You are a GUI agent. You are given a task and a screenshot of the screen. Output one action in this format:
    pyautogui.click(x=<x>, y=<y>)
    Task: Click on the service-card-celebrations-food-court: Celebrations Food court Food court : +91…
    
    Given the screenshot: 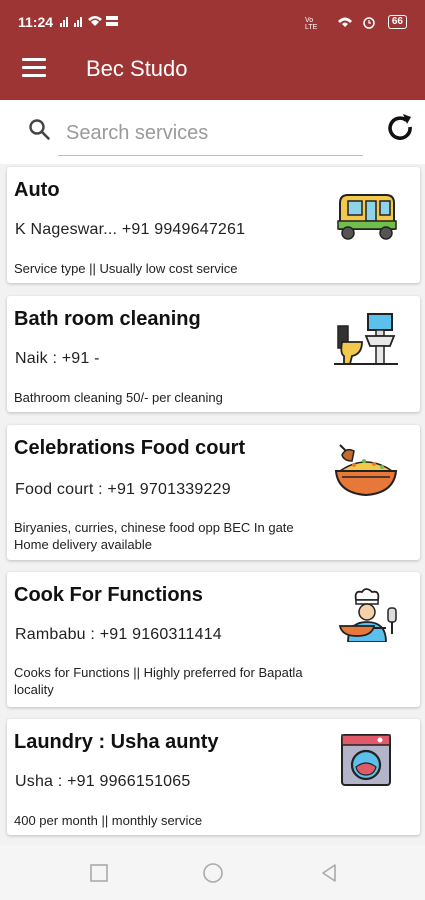 What is the action you would take?
    pyautogui.click(x=213, y=492)
    